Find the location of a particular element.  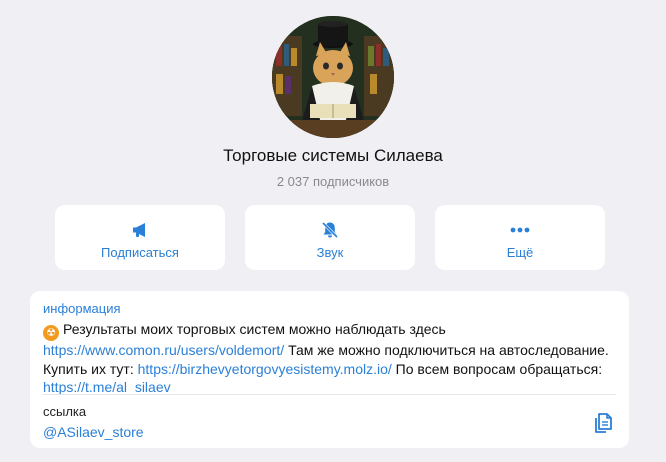

sound-button-label: Звук is located at coordinates (330, 252).